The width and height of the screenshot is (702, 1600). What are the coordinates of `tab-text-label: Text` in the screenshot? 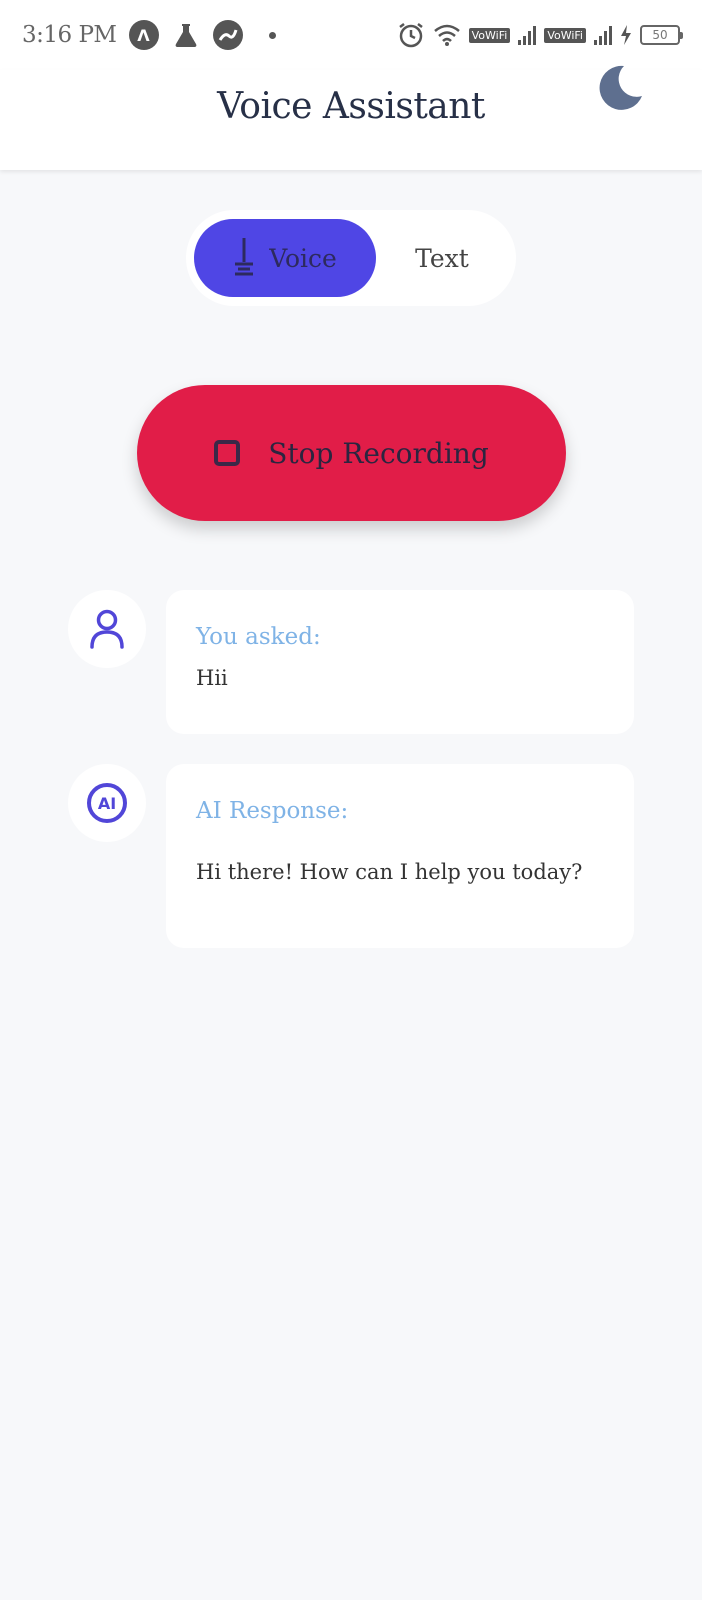 It's located at (442, 258).